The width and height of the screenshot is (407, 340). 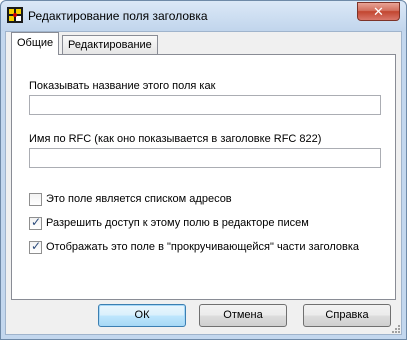 I want to click on help-button: Справка, so click(x=347, y=315).